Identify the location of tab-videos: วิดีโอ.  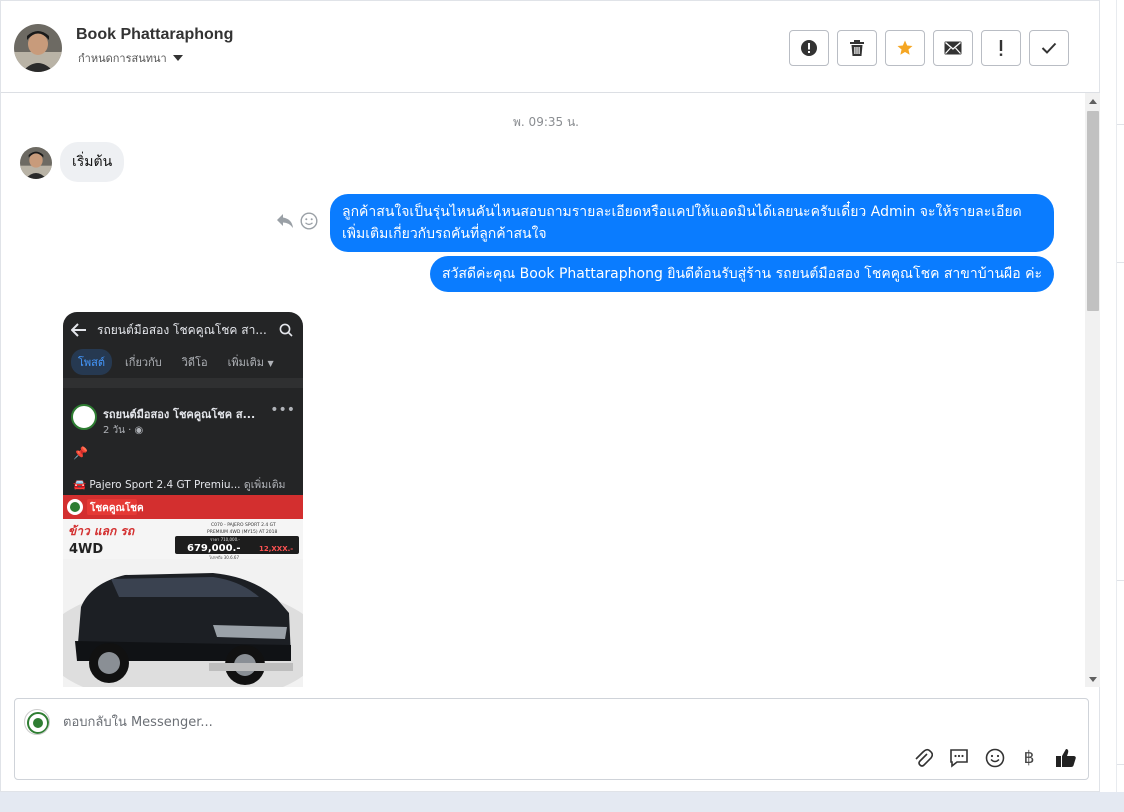
(194, 362).